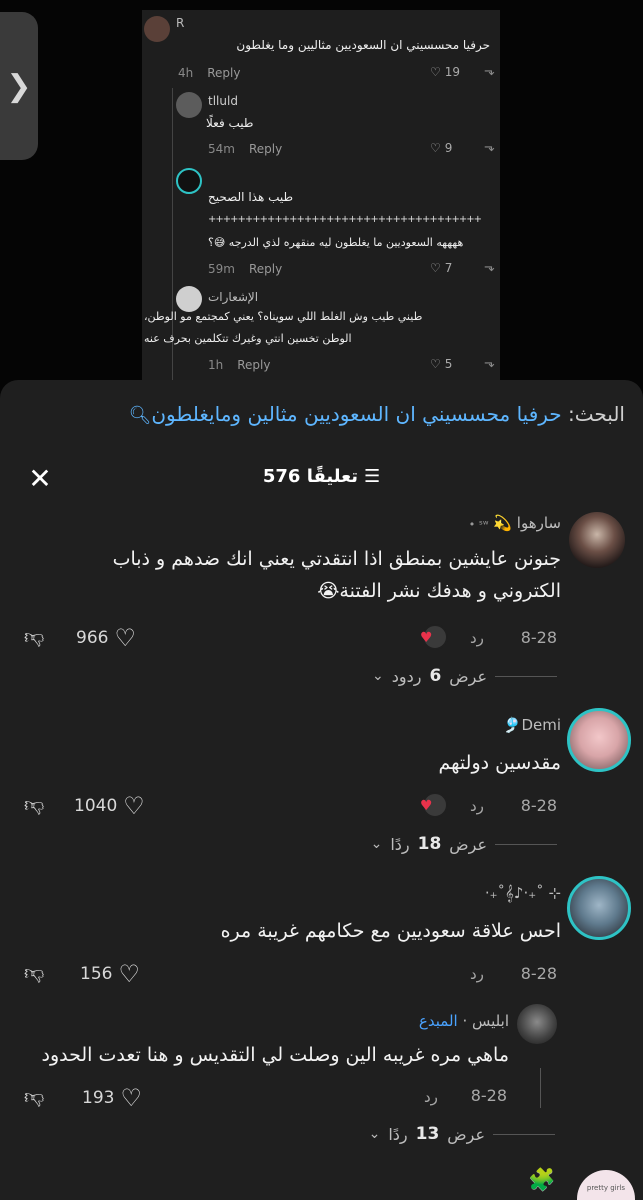 The width and height of the screenshot is (643, 1200). What do you see at coordinates (233, 297) in the screenshot?
I see `embedded-username: الإشعارات` at bounding box center [233, 297].